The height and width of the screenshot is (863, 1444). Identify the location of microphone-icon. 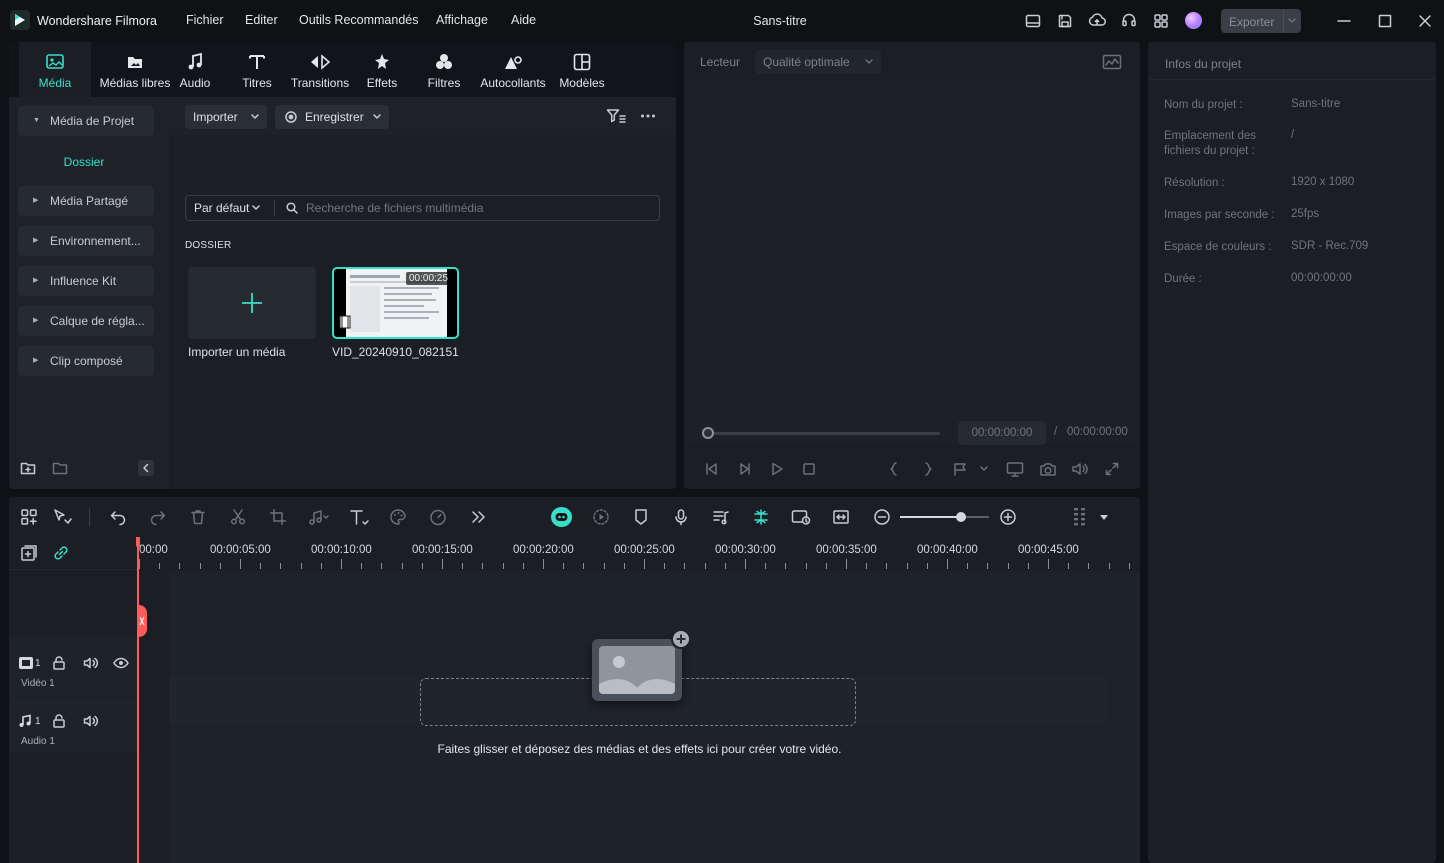
(681, 517).